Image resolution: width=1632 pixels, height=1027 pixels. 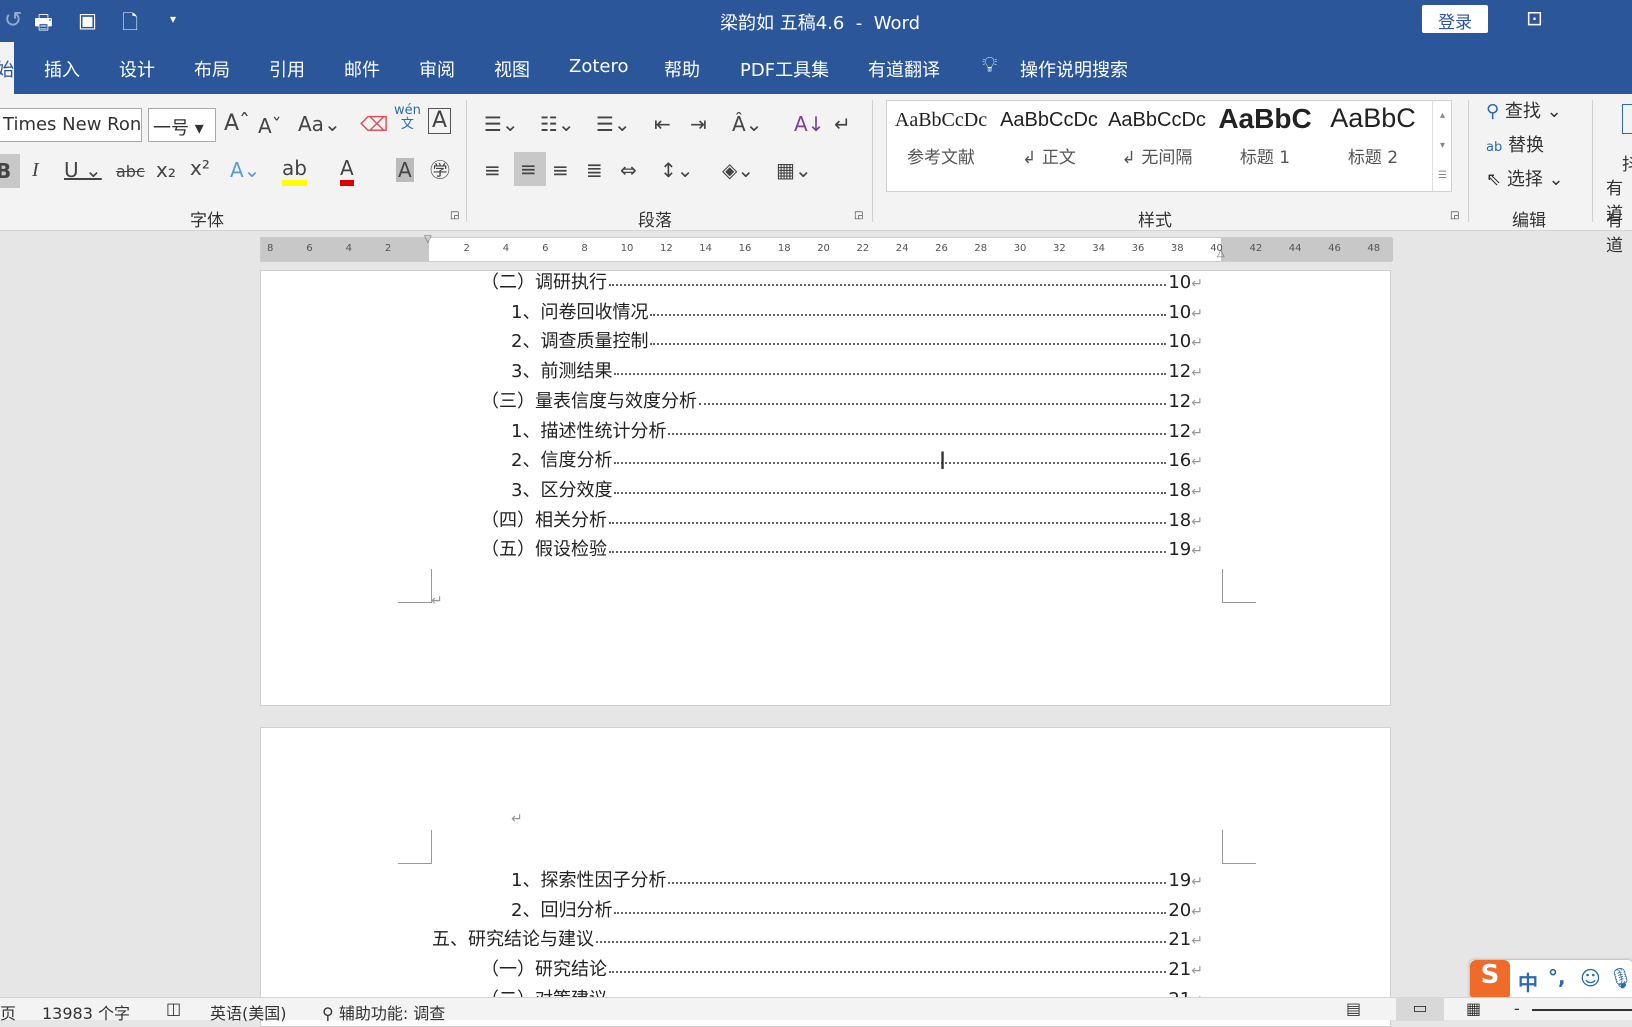 What do you see at coordinates (492, 170) in the screenshot?
I see `align-left-icon: ≡` at bounding box center [492, 170].